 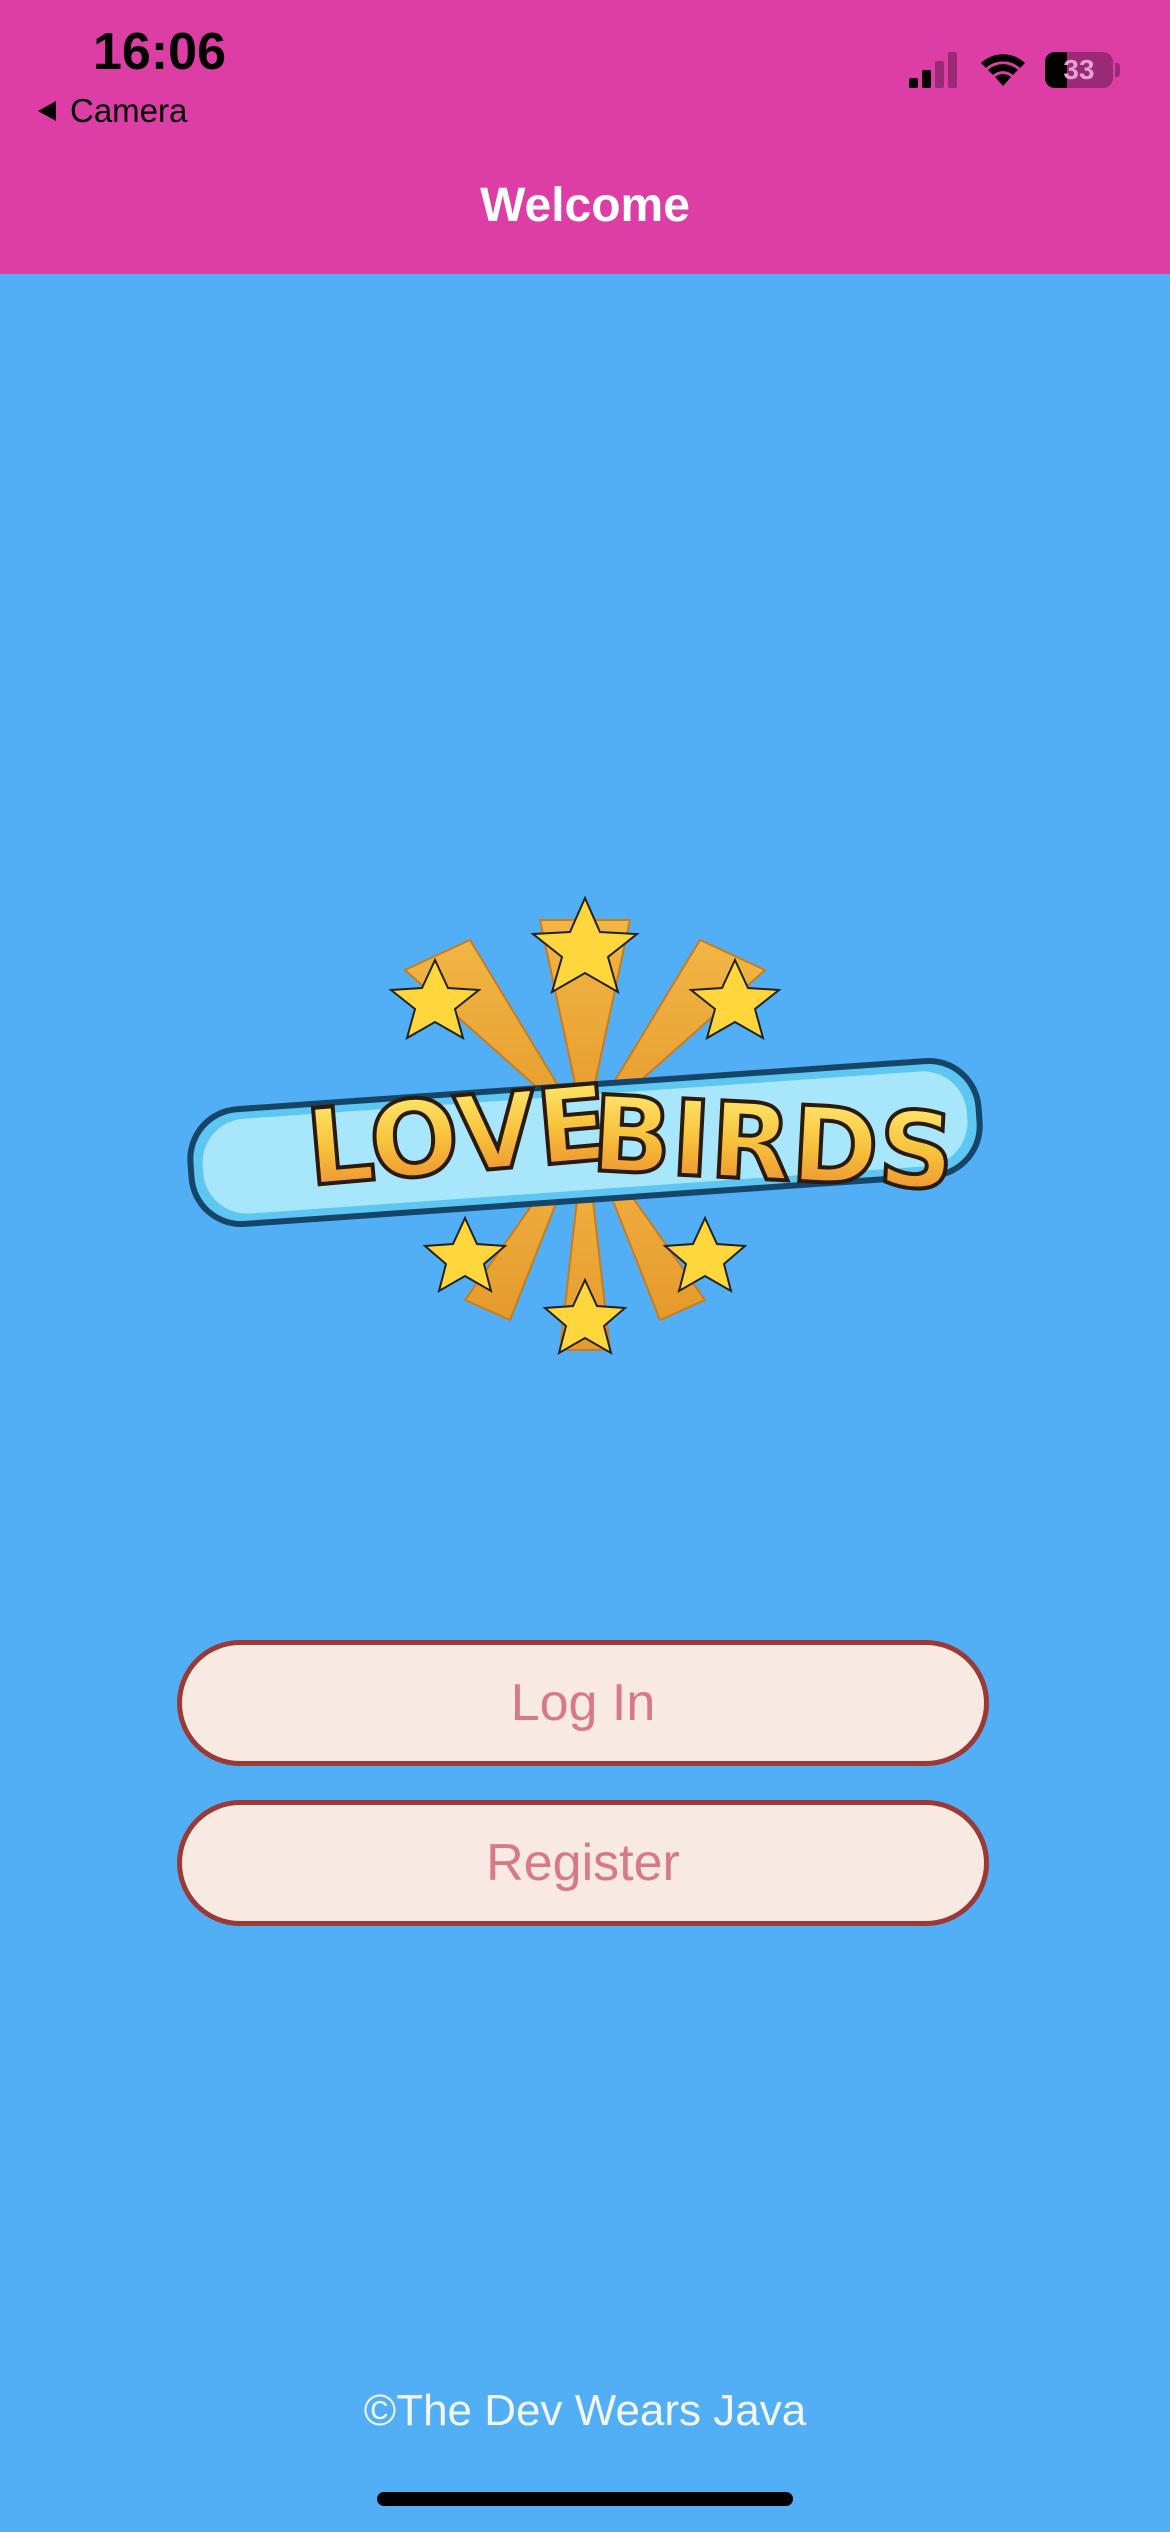 I want to click on login-button: Log In, so click(x=583, y=1703).